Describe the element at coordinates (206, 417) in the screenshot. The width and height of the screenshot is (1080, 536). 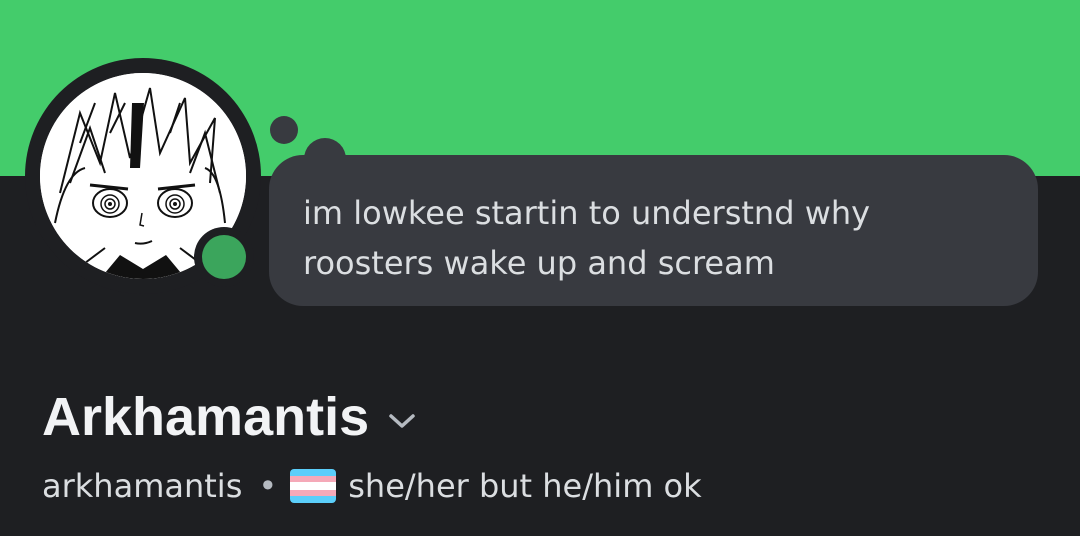
I see `display-name: Arkhamantis` at that location.